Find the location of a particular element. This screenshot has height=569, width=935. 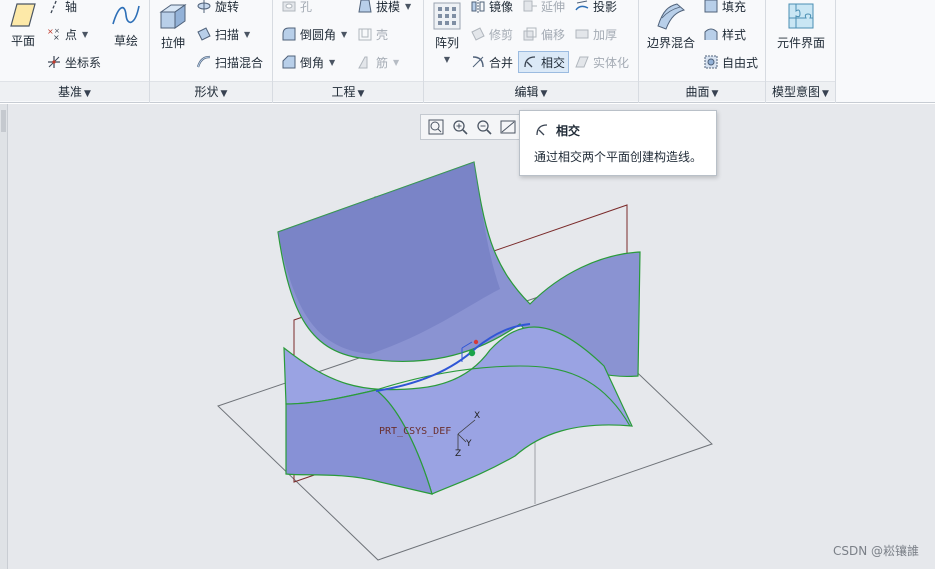

point-icon: ××× is located at coordinates (53, 34).